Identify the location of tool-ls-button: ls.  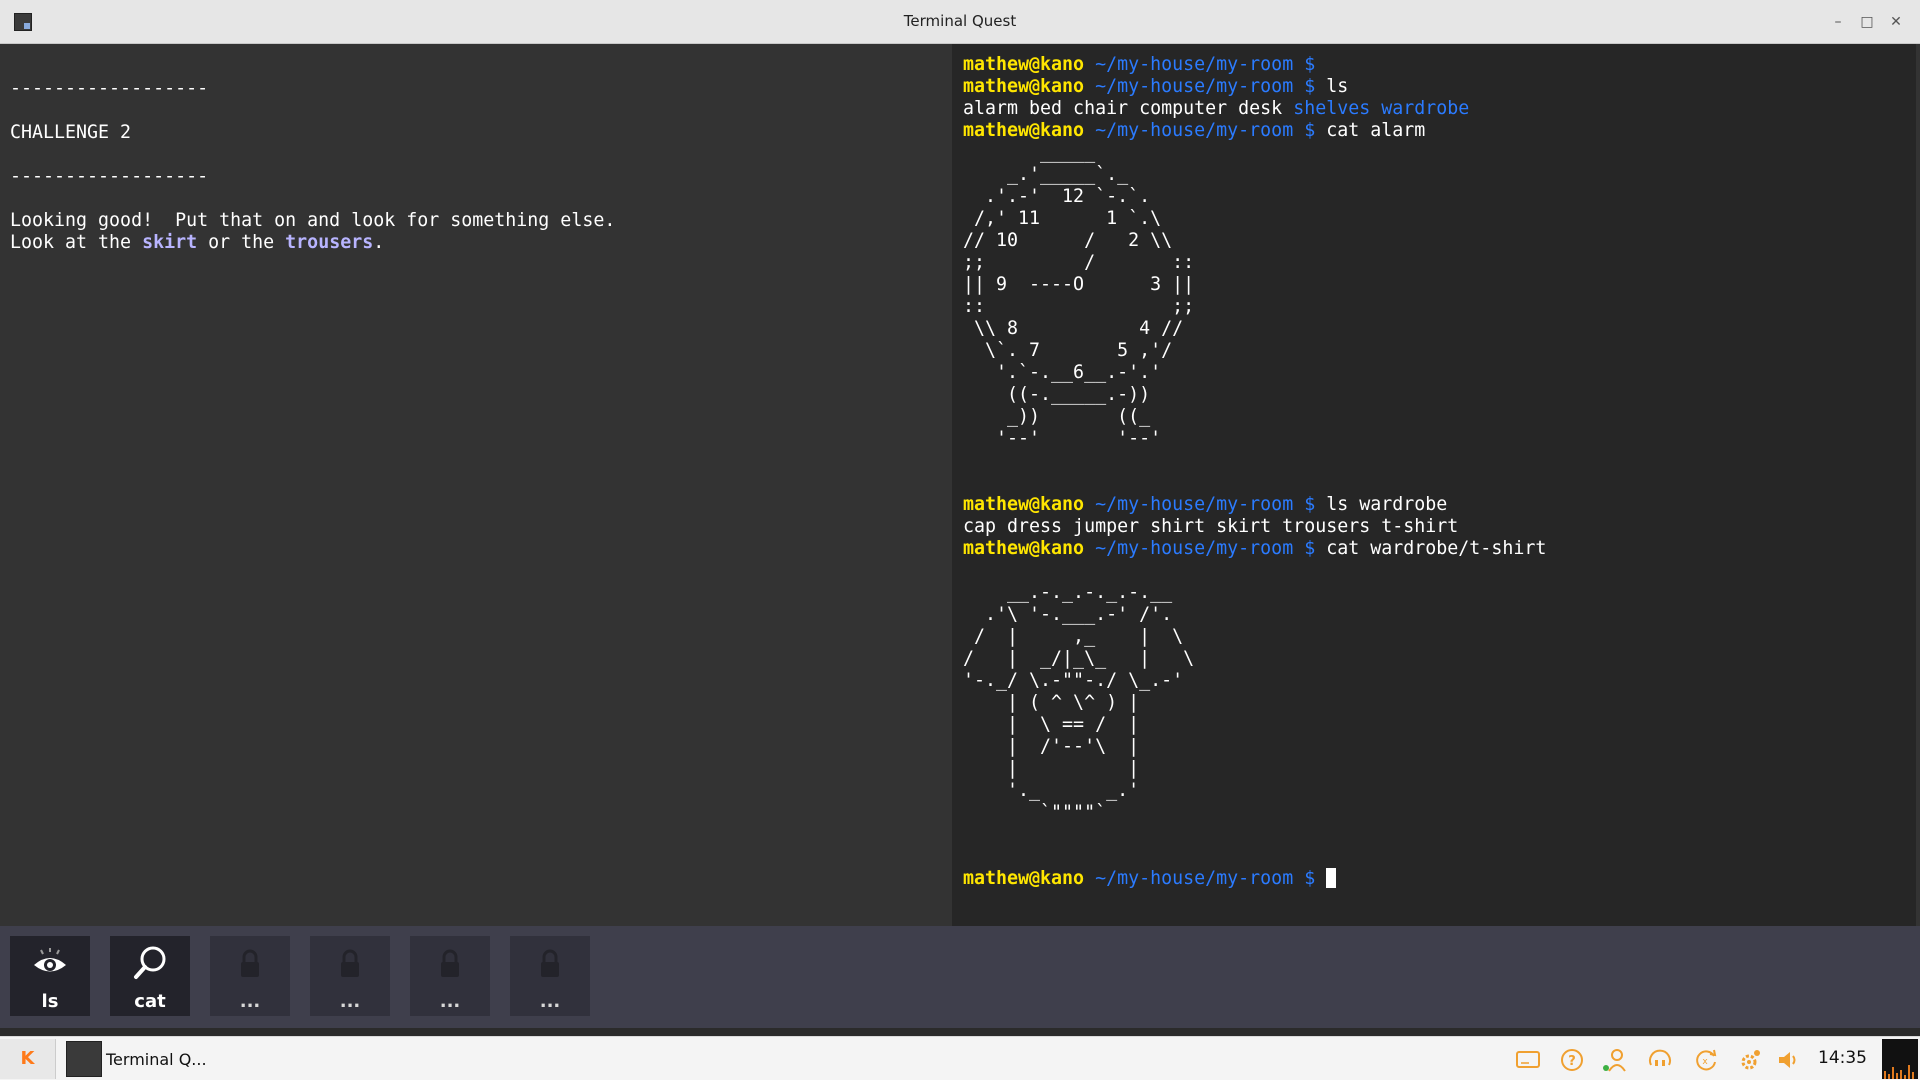
(50, 976).